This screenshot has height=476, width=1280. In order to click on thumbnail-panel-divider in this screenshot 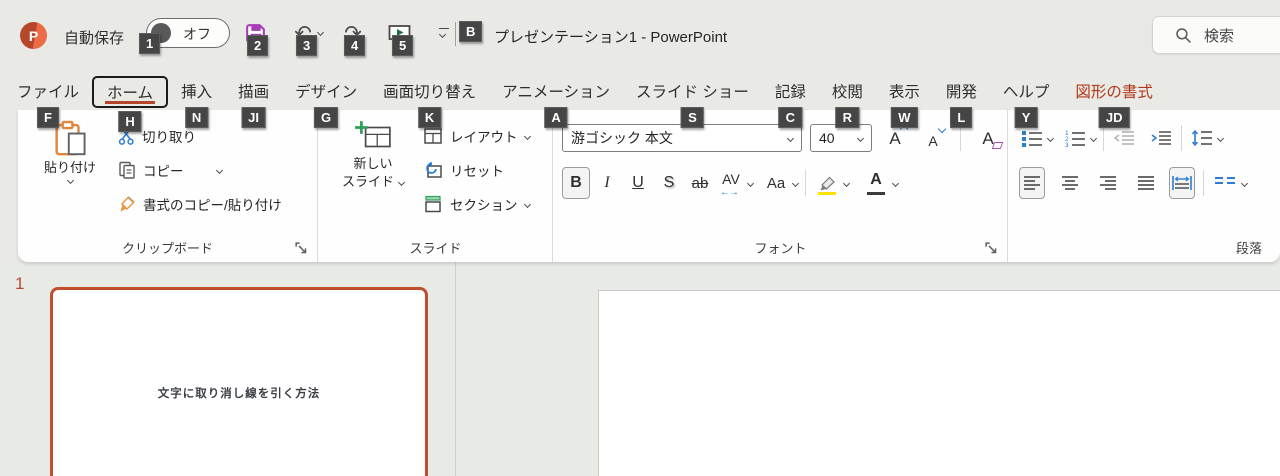, I will do `click(455, 369)`.